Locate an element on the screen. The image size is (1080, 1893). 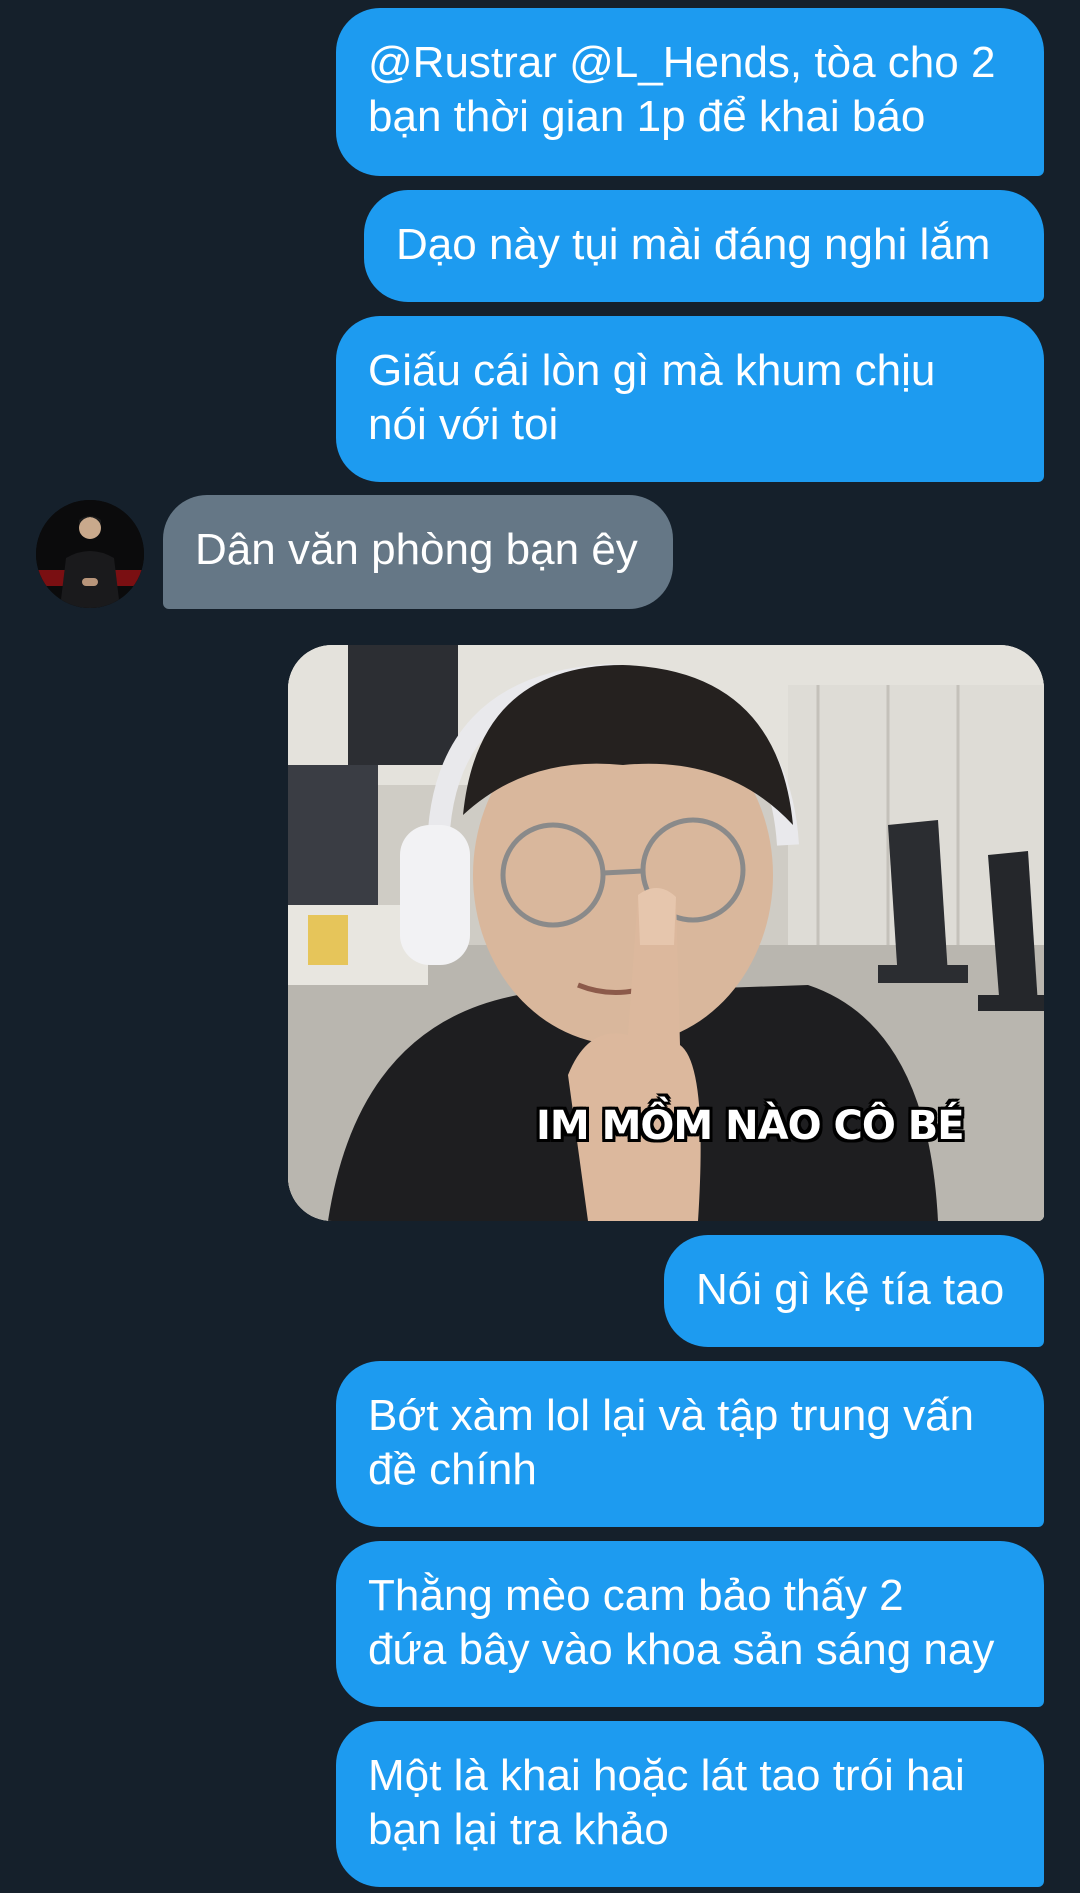
message-bubble-outgoing: Dạo này tụi mài đáng nghi lắm is located at coordinates (704, 246).